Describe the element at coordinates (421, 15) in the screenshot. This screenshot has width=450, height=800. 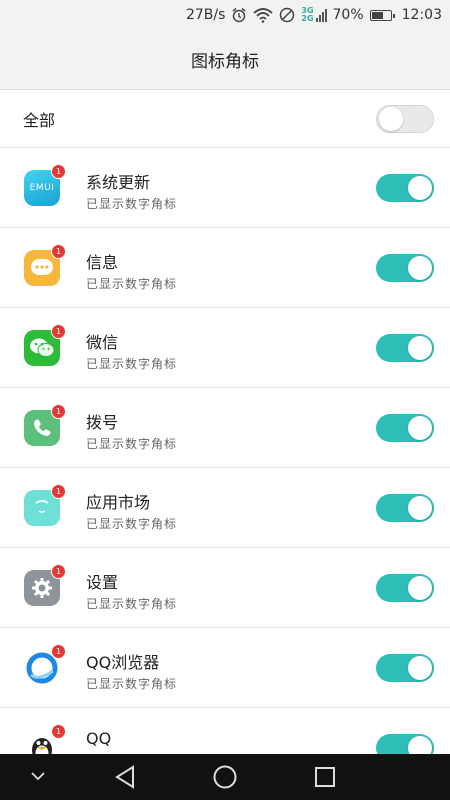
I see `clock: 12:03` at that location.